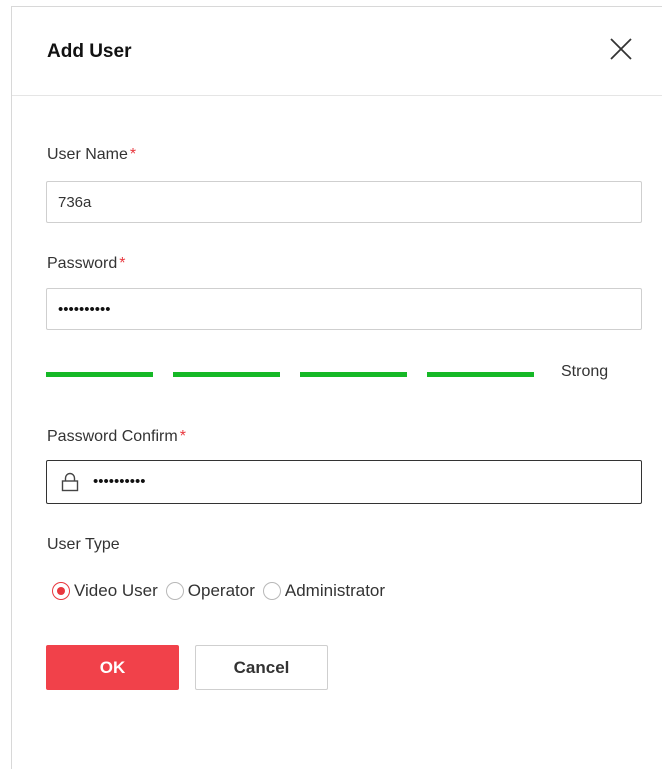  I want to click on ok-button: OK, so click(112, 667).